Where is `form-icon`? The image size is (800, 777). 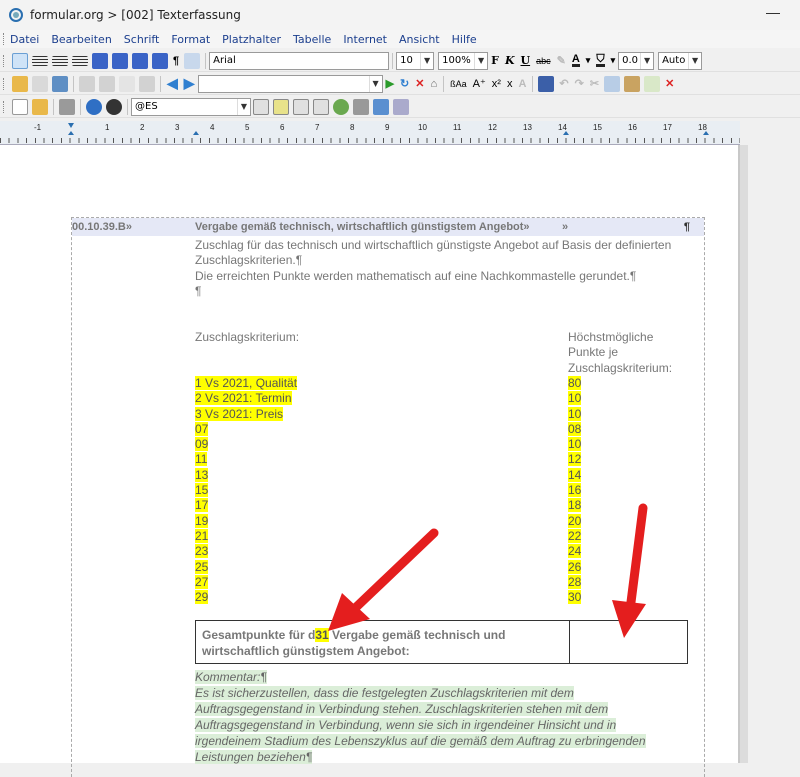 form-icon is located at coordinates (401, 106).